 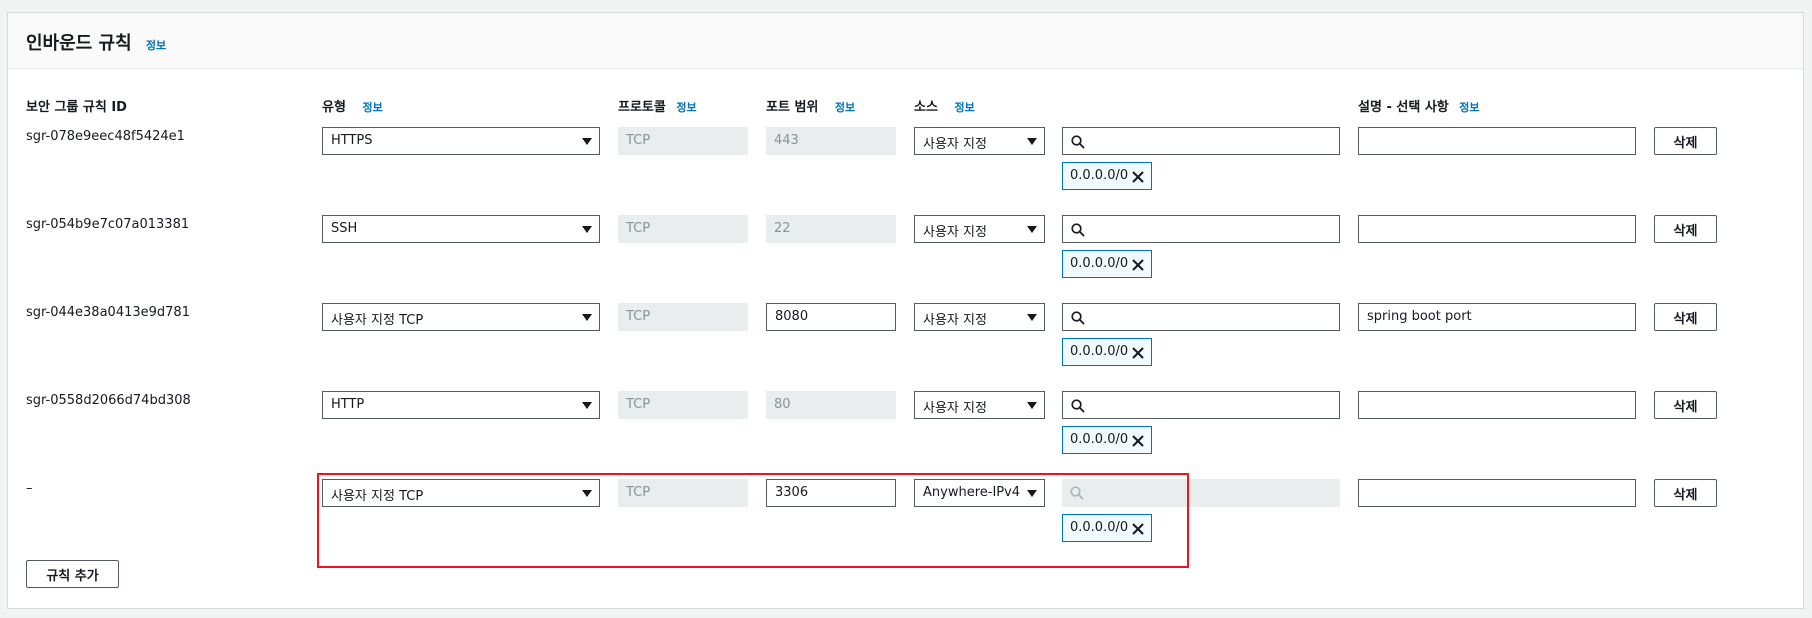 I want to click on source-info-link: 정보, so click(x=964, y=107).